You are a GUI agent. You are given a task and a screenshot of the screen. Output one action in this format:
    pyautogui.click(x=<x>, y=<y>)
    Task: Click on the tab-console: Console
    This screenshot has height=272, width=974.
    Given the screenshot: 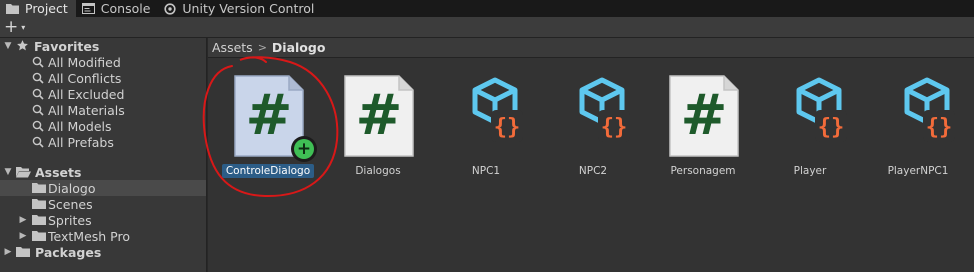 What is the action you would take?
    pyautogui.click(x=117, y=8)
    